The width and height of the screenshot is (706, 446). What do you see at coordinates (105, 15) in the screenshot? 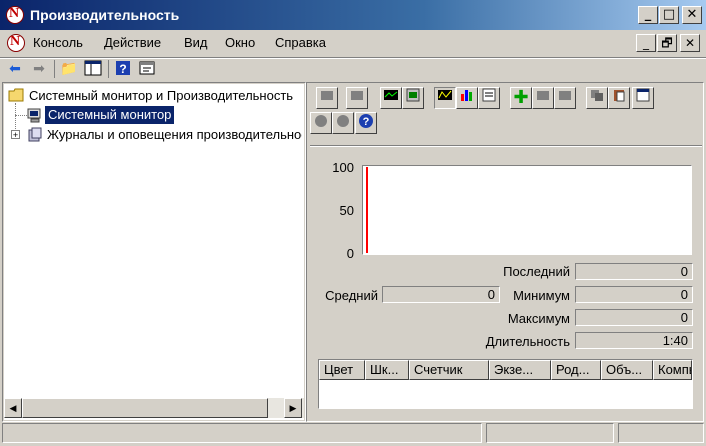
I see `window-title: Производительность` at bounding box center [105, 15].